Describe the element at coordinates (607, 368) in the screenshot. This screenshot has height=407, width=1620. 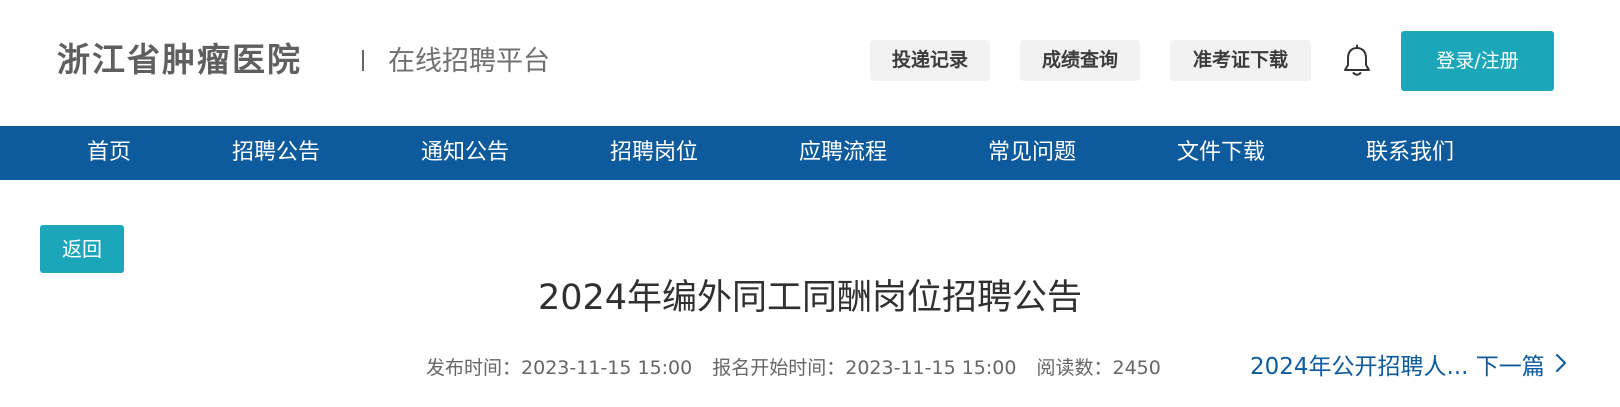
I see `publish-time-value: 2023-11-15 15:00` at that location.